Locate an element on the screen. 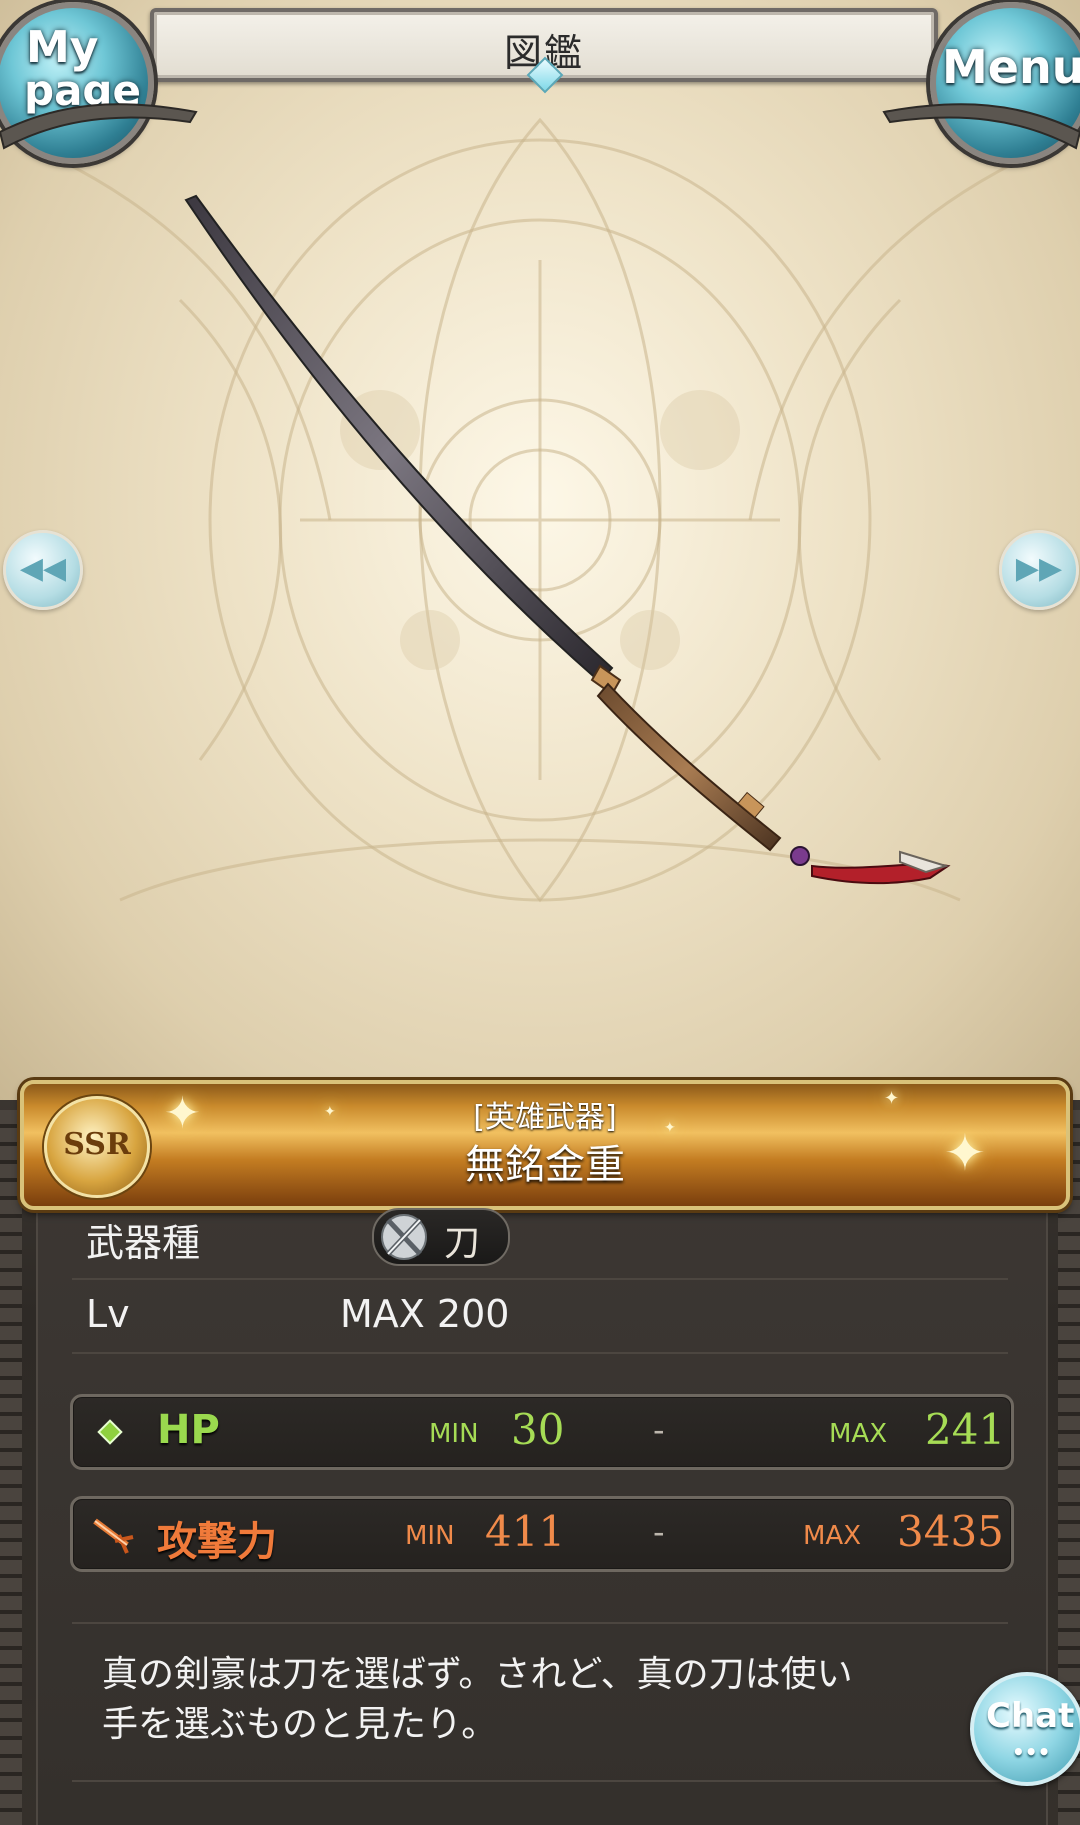 This screenshot has height=1825, width=1080. menu-label: Menu is located at coordinates (1011, 67).